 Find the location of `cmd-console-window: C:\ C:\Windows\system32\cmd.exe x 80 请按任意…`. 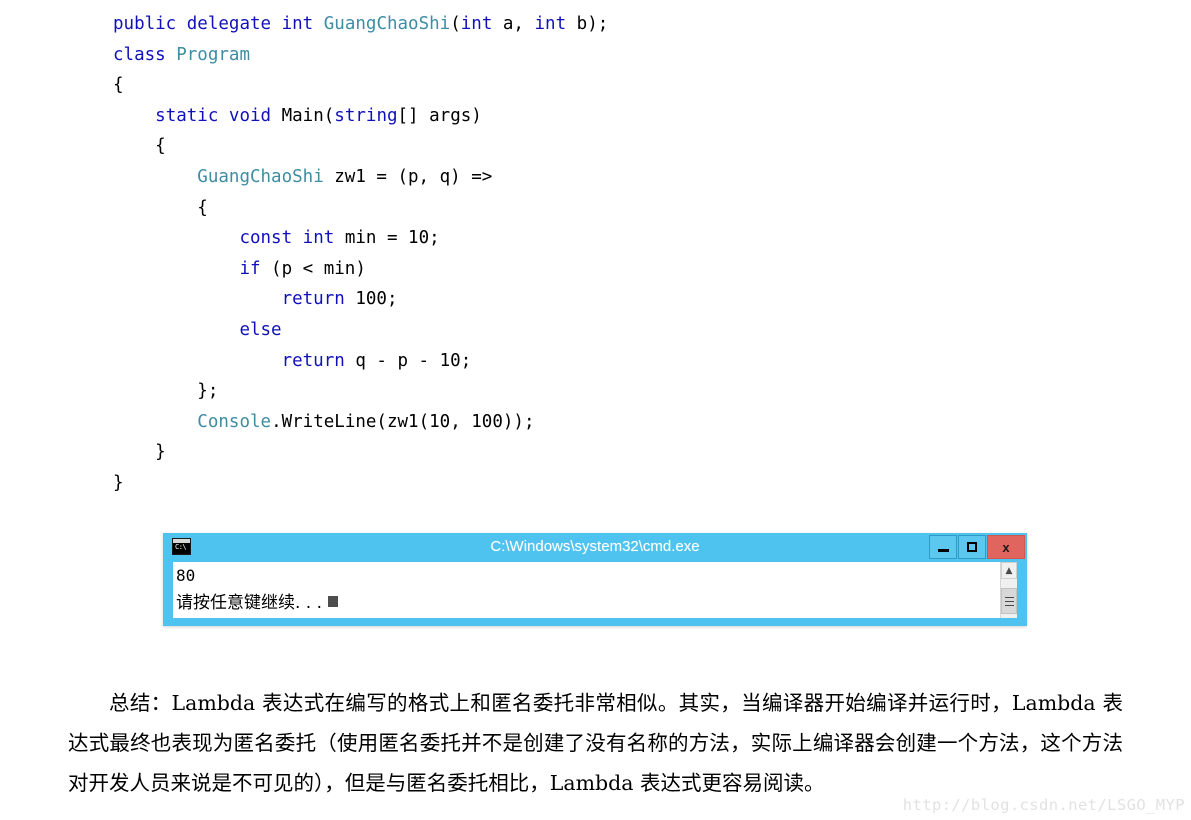

cmd-console-window: C:\ C:\Windows\system32\cmd.exe x 80 请按任意… is located at coordinates (595, 579).